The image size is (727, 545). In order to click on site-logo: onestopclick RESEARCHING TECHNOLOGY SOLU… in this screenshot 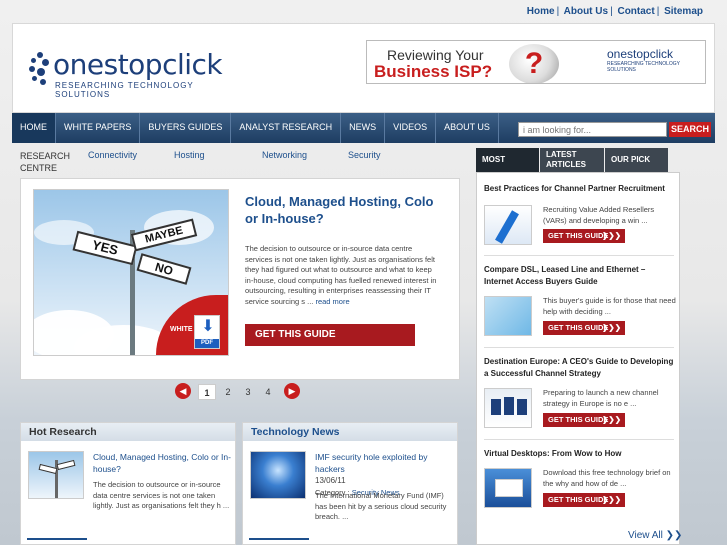, I will do `click(129, 73)`.